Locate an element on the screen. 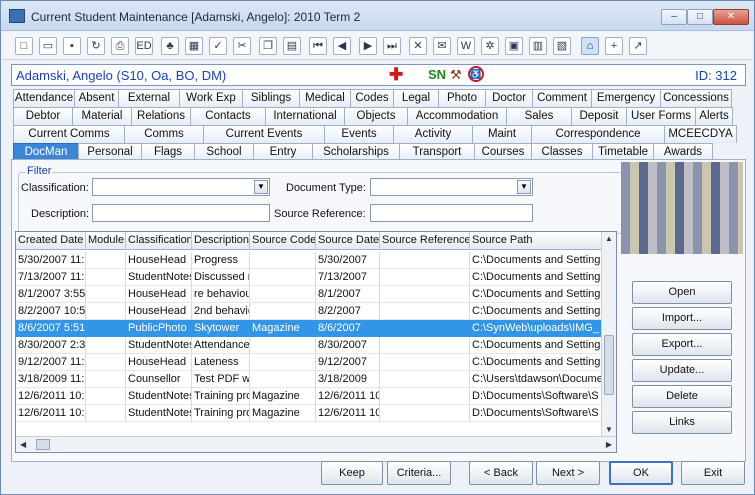 This screenshot has height=495, width=755. tab-medical: Medical is located at coordinates (325, 98).